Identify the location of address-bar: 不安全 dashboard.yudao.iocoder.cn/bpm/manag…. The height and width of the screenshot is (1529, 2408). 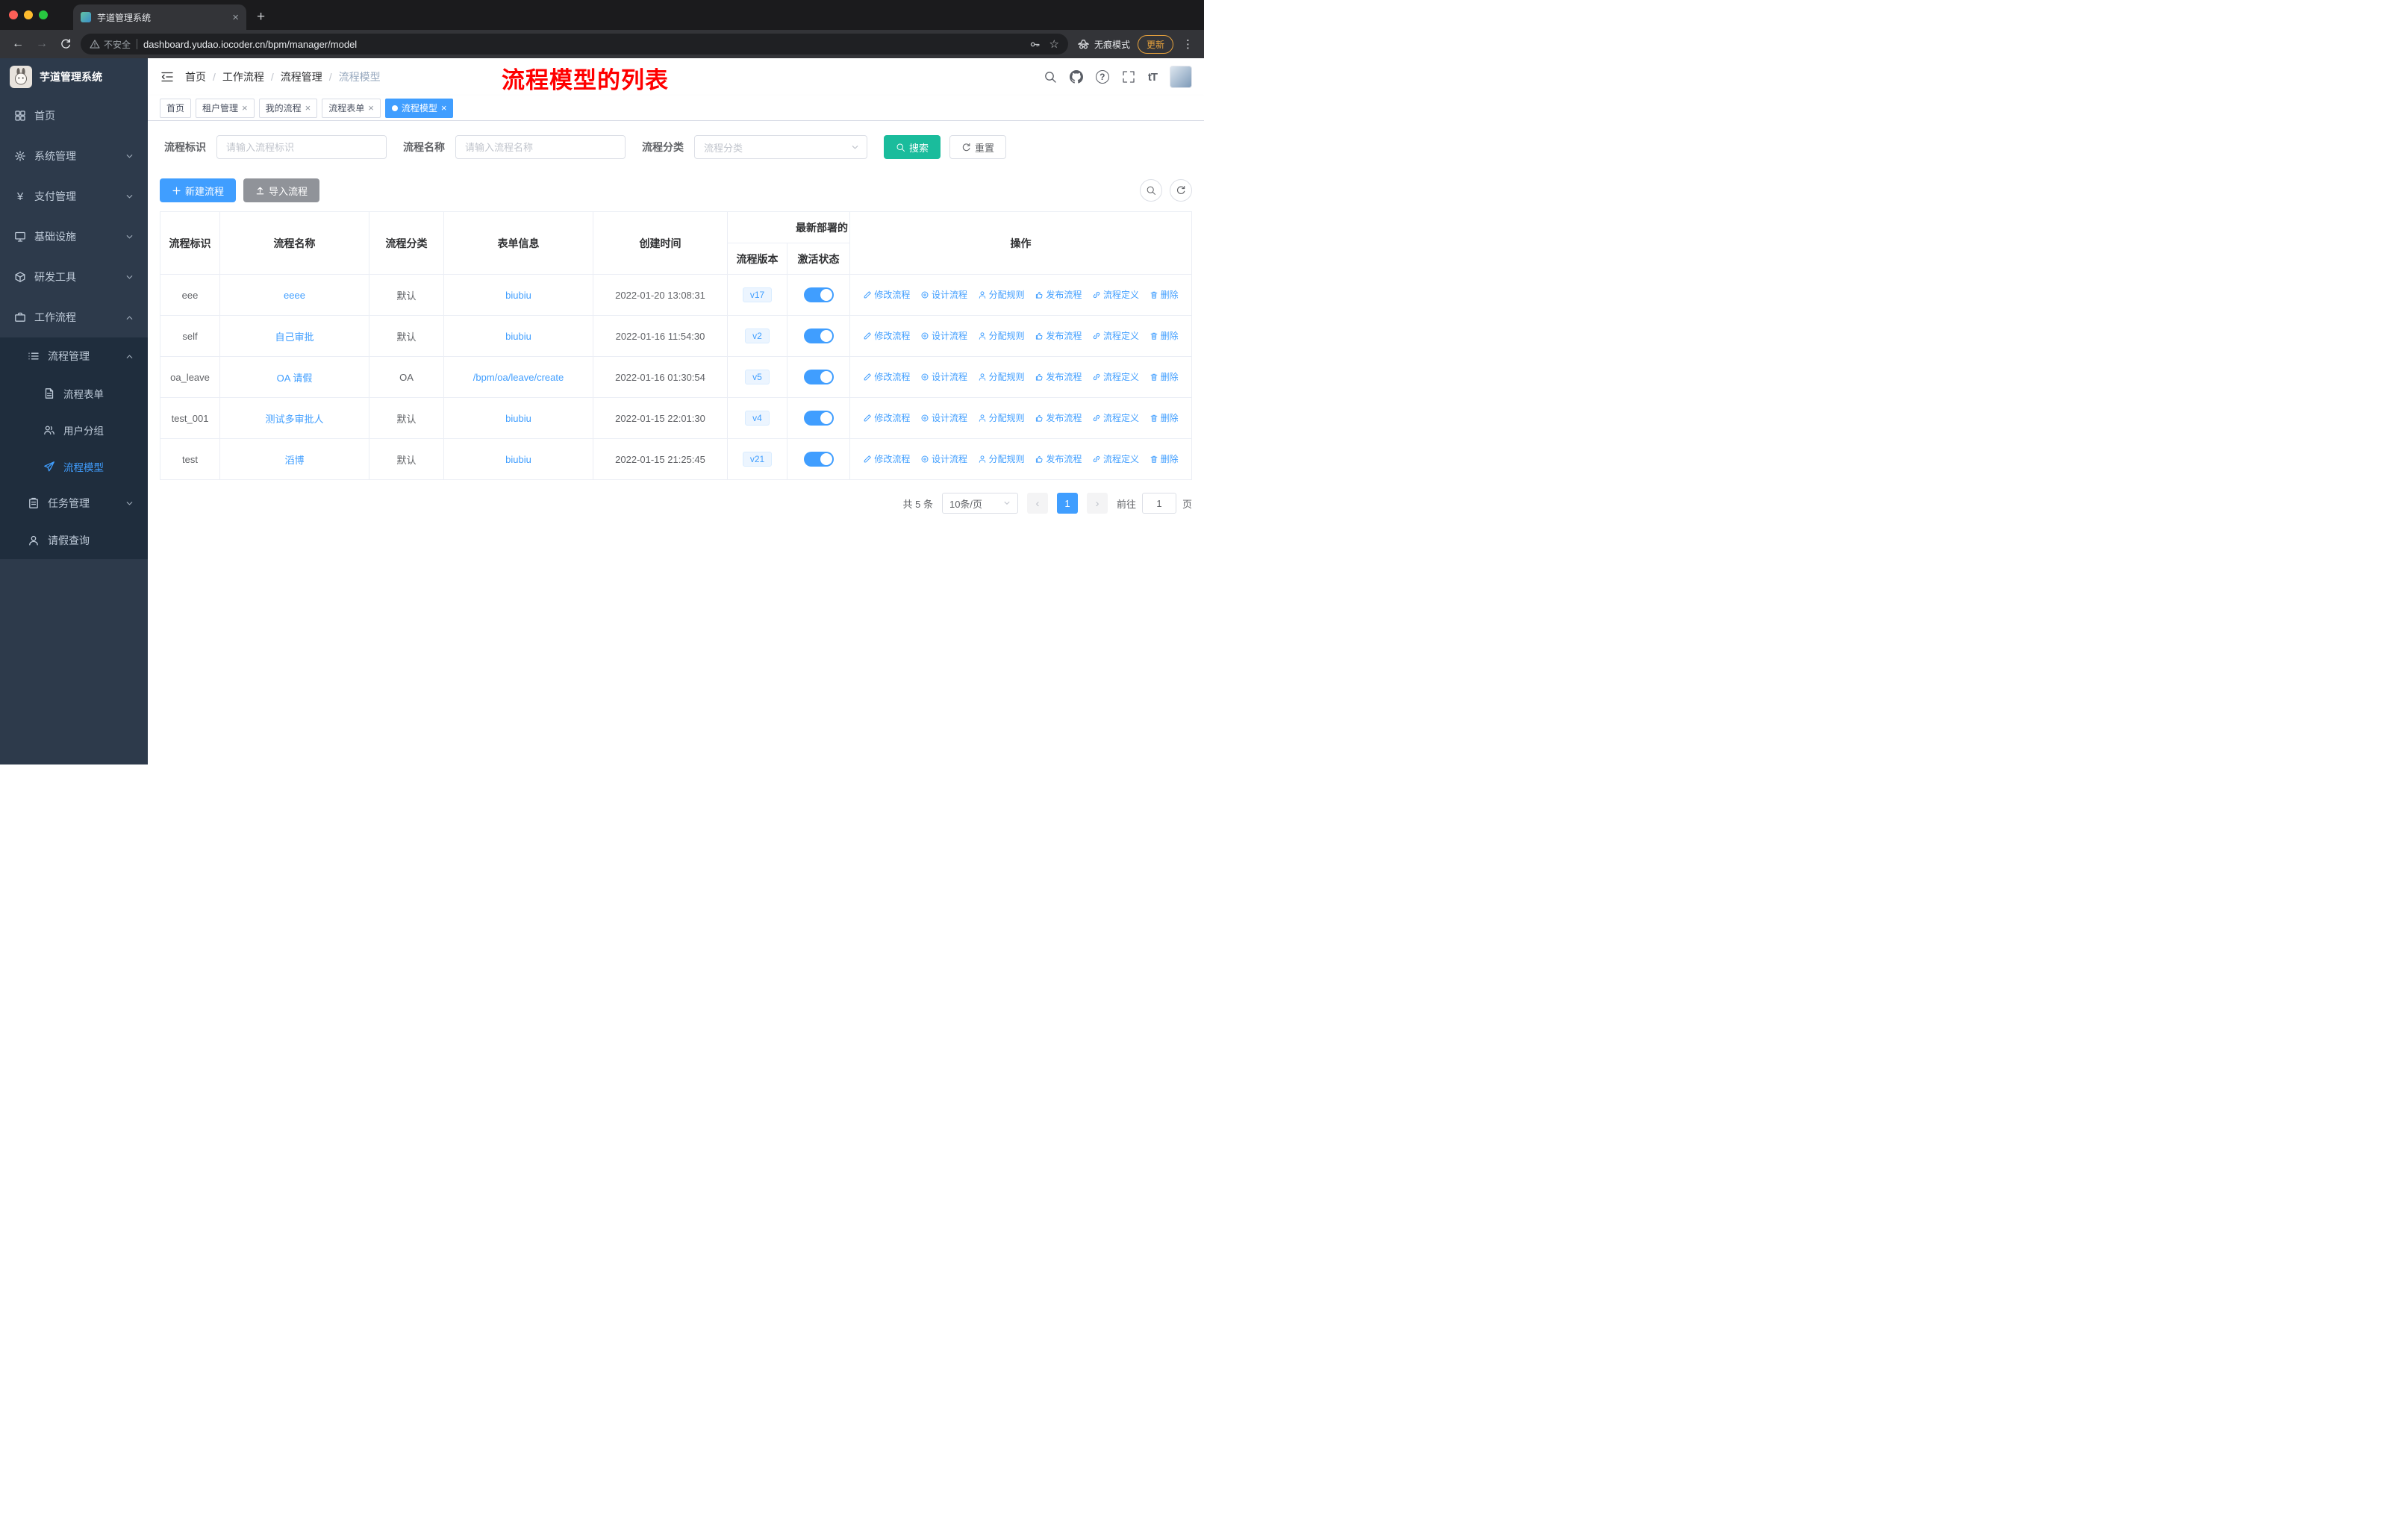
(574, 44).